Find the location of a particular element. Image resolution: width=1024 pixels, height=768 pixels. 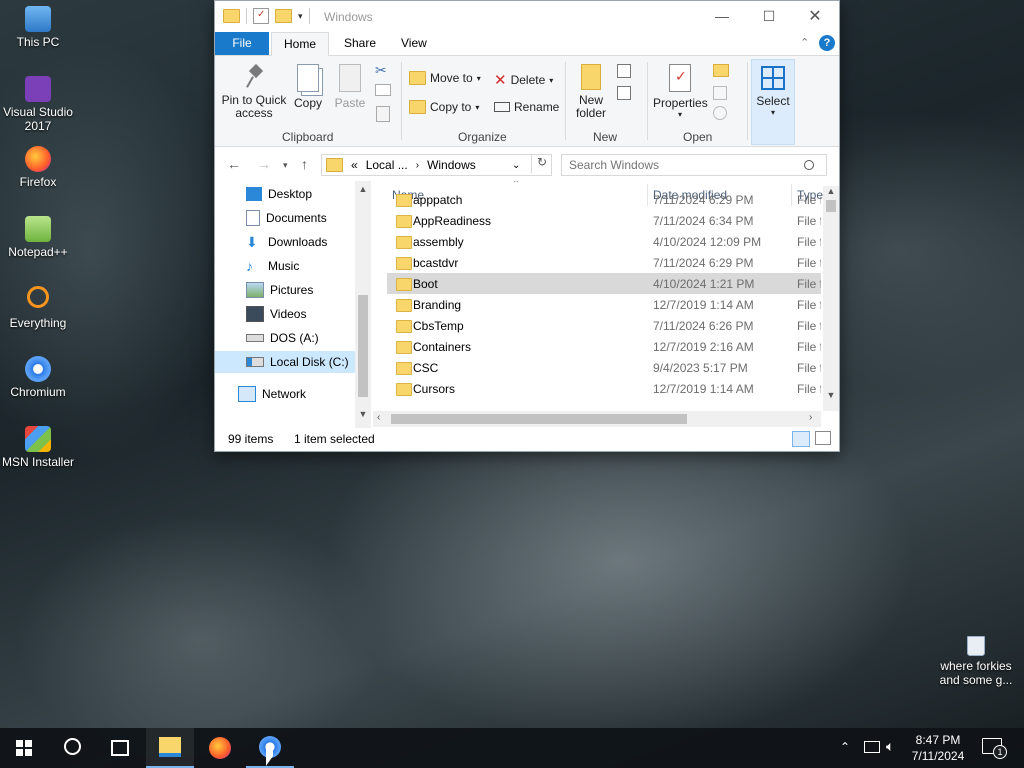

scroll-left-icon: ‹ is located at coordinates (378, 417).